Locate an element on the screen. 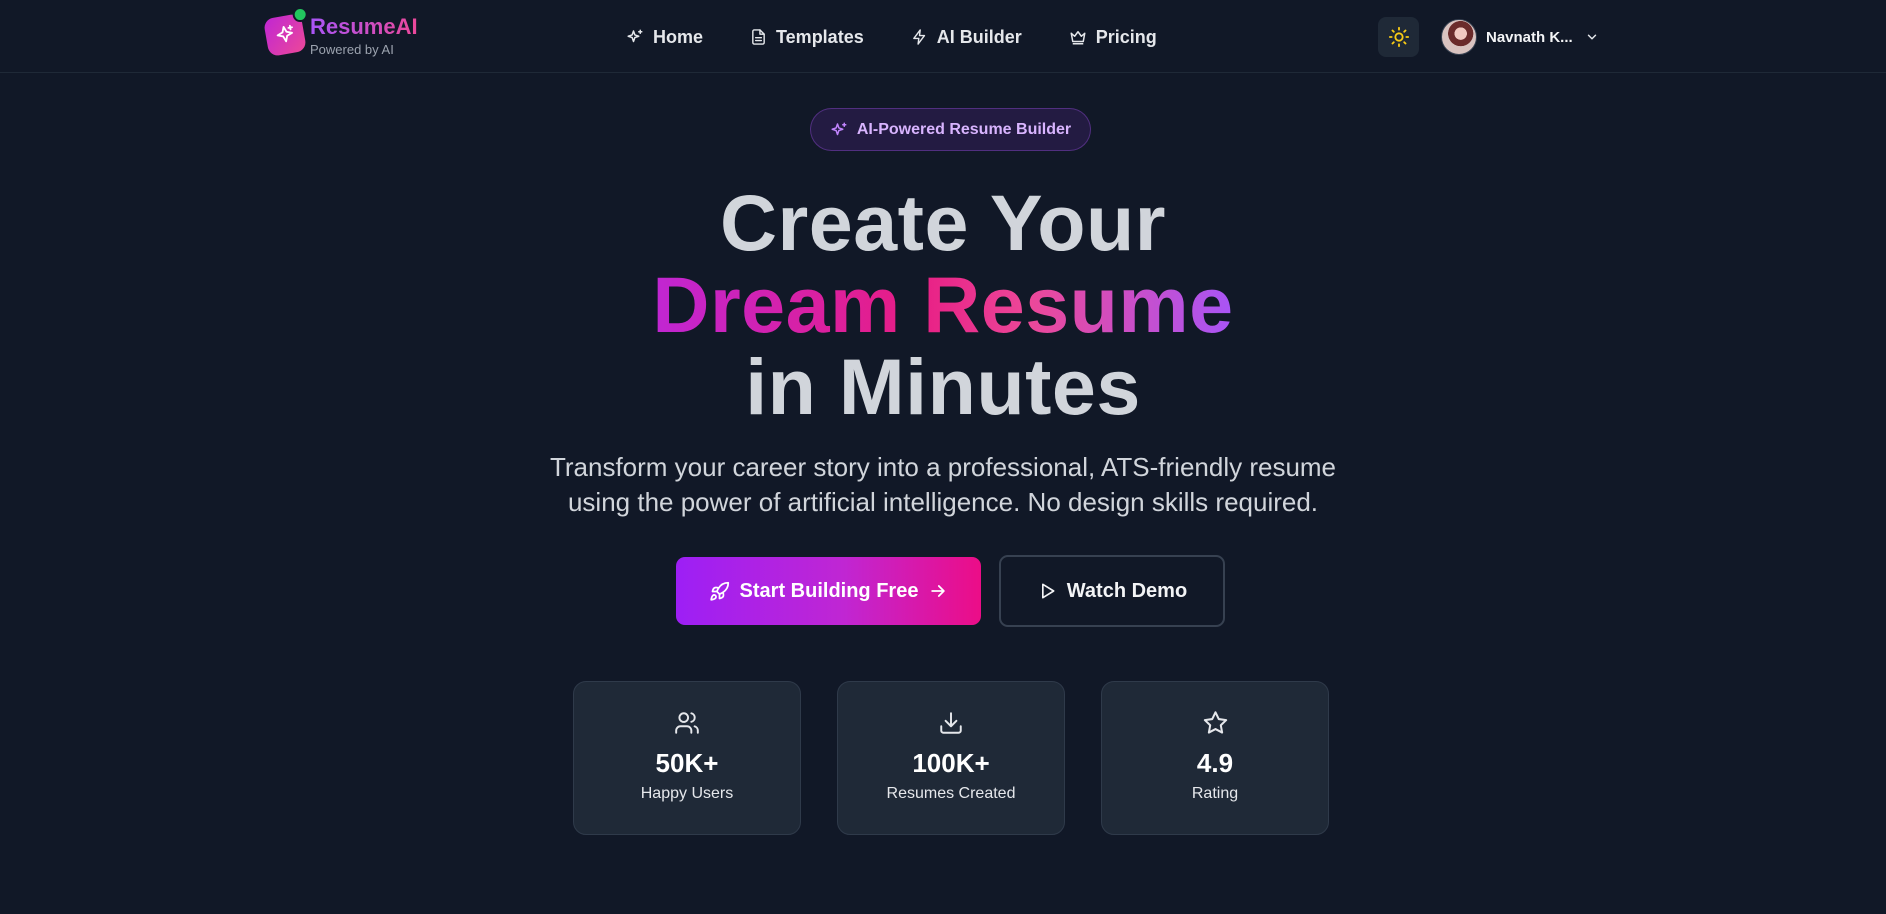 This screenshot has width=1886, height=914. stat-card-users: 50K+ Happy Users is located at coordinates (687, 758).